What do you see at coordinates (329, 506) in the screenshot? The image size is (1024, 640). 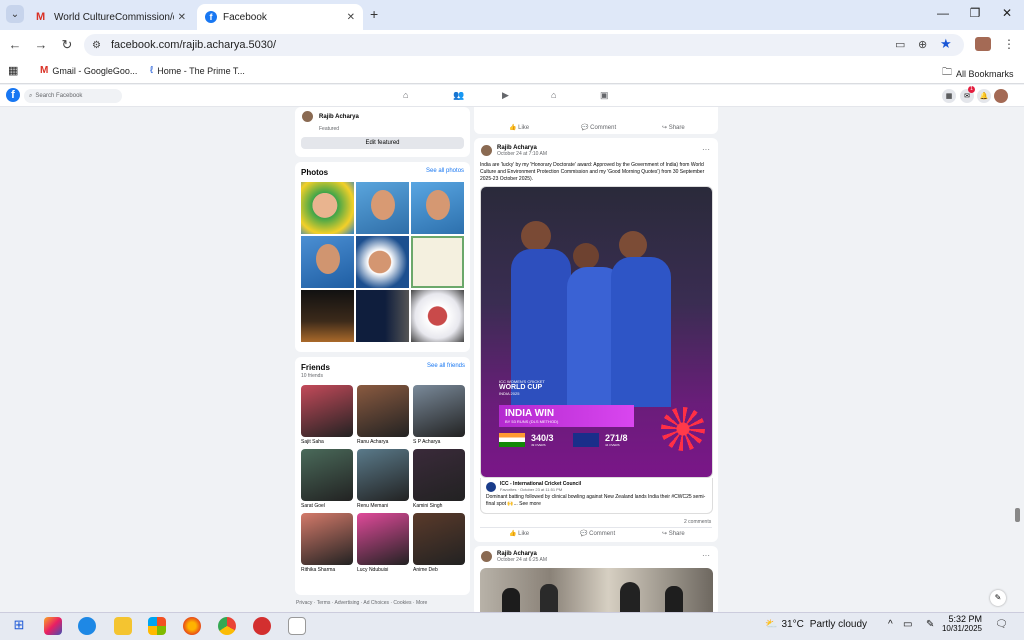 I see `friend-name: Sarat Goel` at bounding box center [329, 506].